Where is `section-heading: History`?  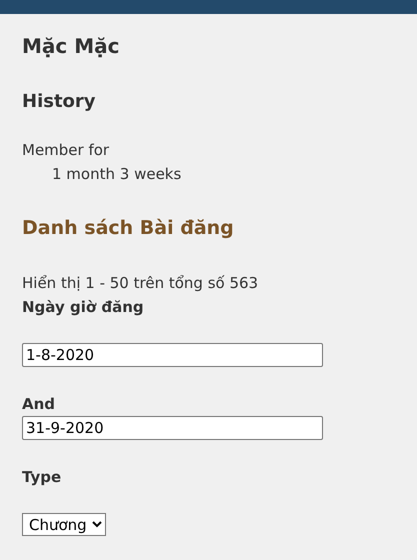 section-heading: History is located at coordinates (59, 102).